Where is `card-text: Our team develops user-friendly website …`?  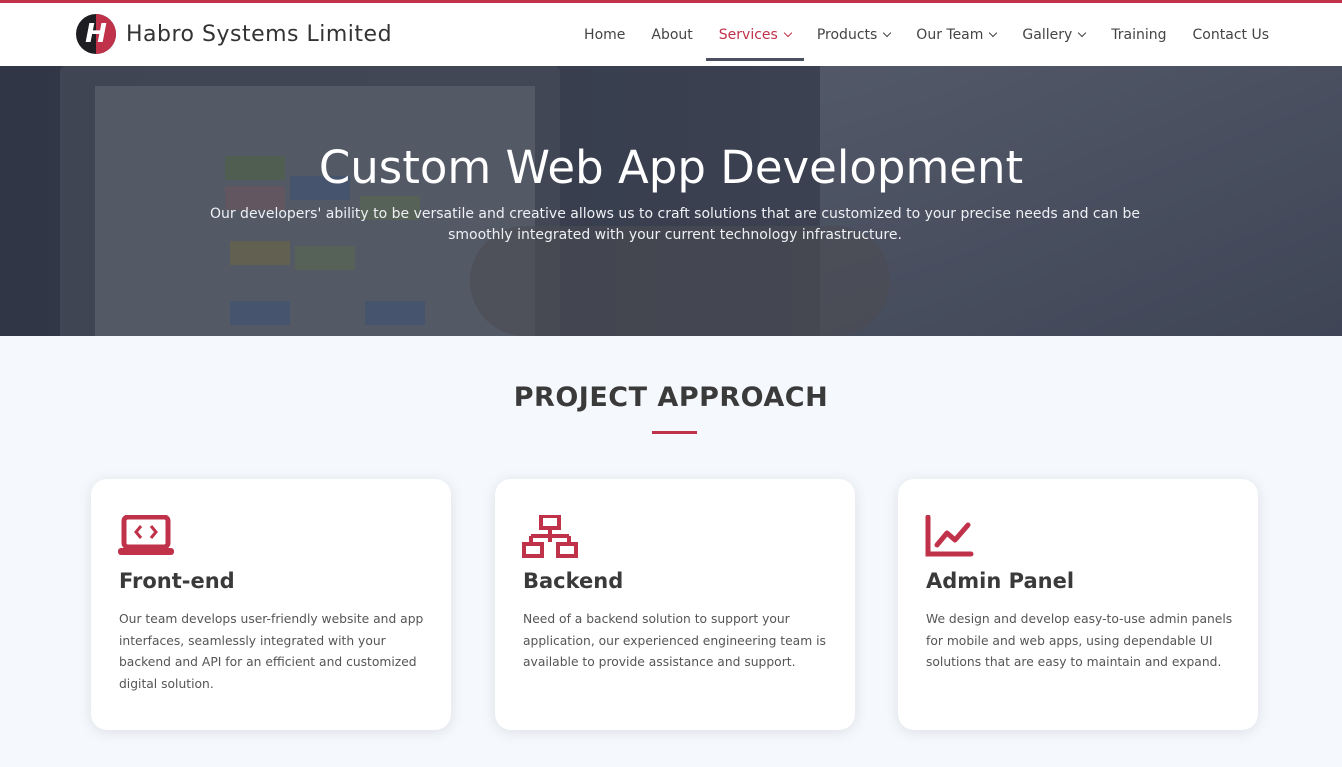
card-text: Our team develops user-friendly website … is located at coordinates (271, 651).